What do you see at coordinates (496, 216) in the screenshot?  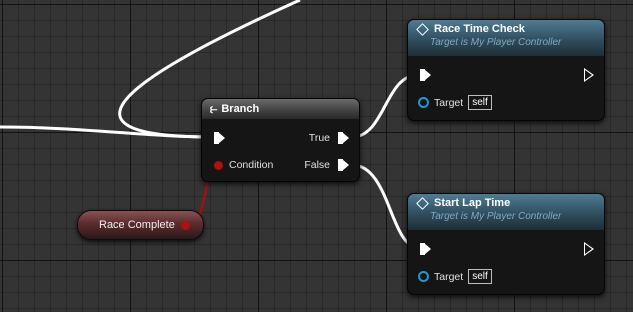 I see `start-lap-time-subtitle: Target is My Player Controller` at bounding box center [496, 216].